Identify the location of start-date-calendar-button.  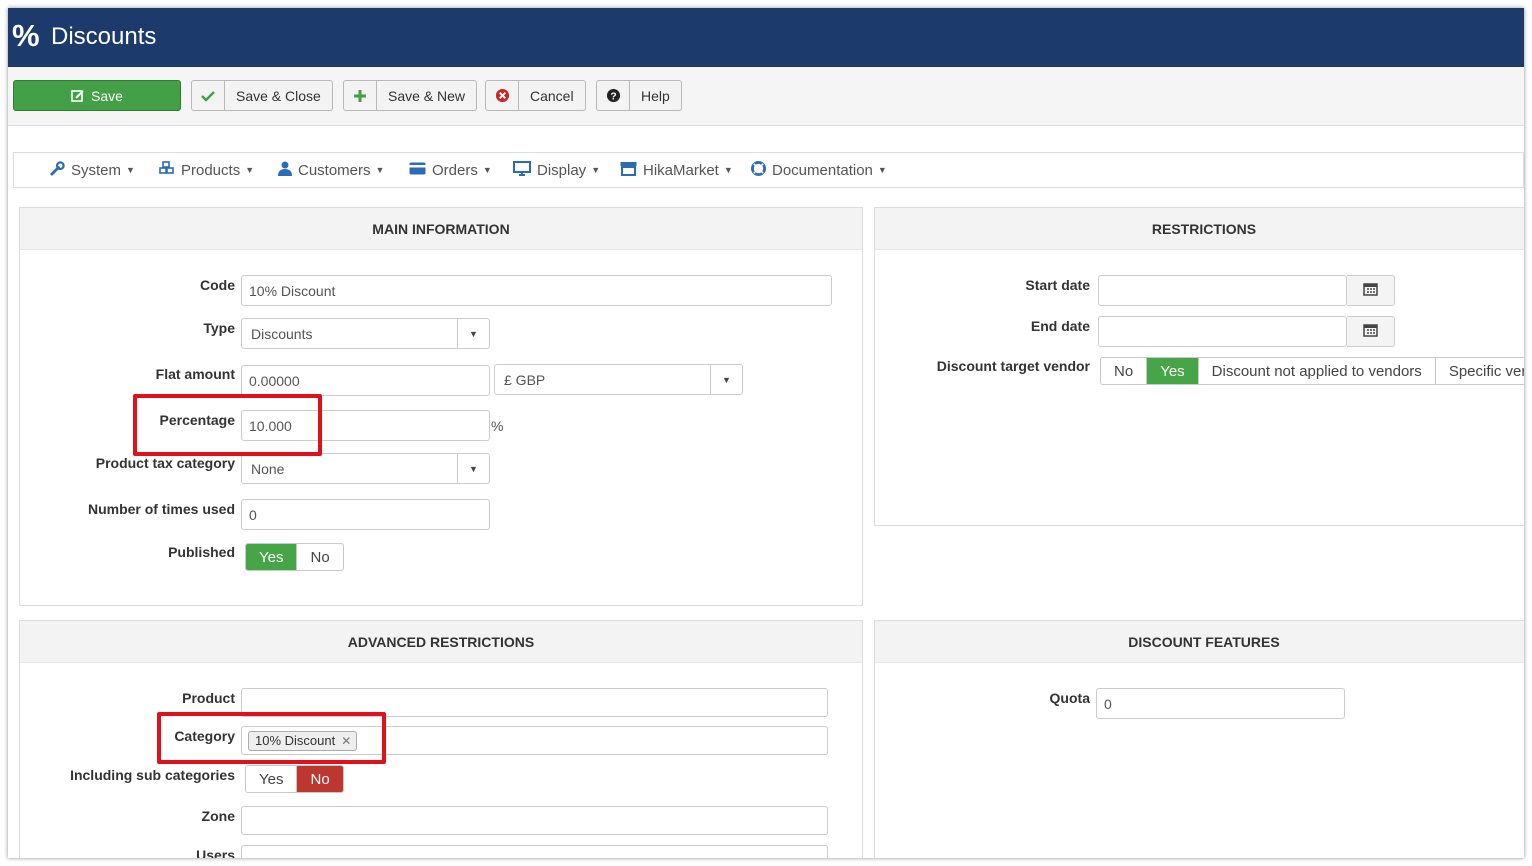
(1371, 290).